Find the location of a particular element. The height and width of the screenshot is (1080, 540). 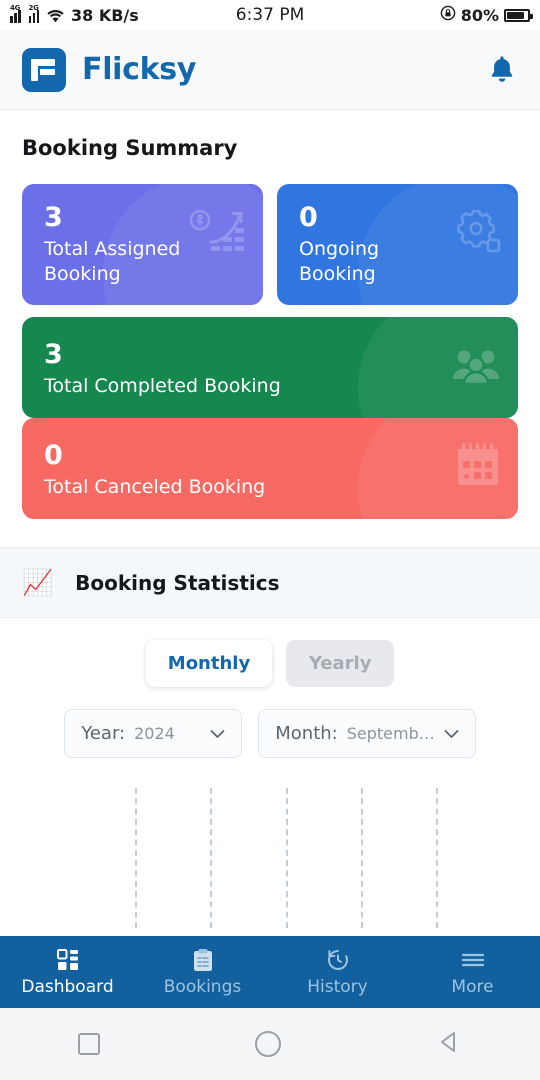

status-bar-right: 80% is located at coordinates (418, 15).